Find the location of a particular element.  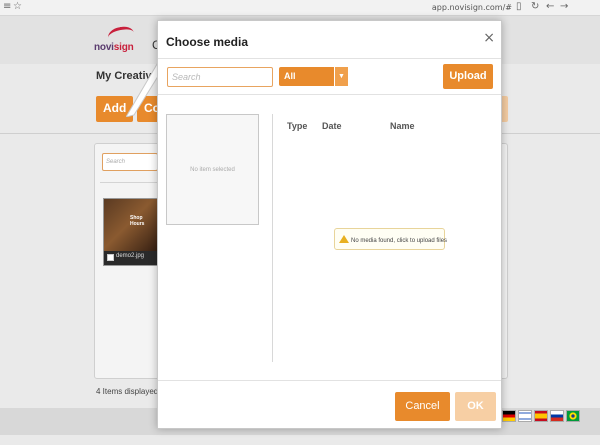

preview-empty-text: No item selected is located at coordinates (212, 170).